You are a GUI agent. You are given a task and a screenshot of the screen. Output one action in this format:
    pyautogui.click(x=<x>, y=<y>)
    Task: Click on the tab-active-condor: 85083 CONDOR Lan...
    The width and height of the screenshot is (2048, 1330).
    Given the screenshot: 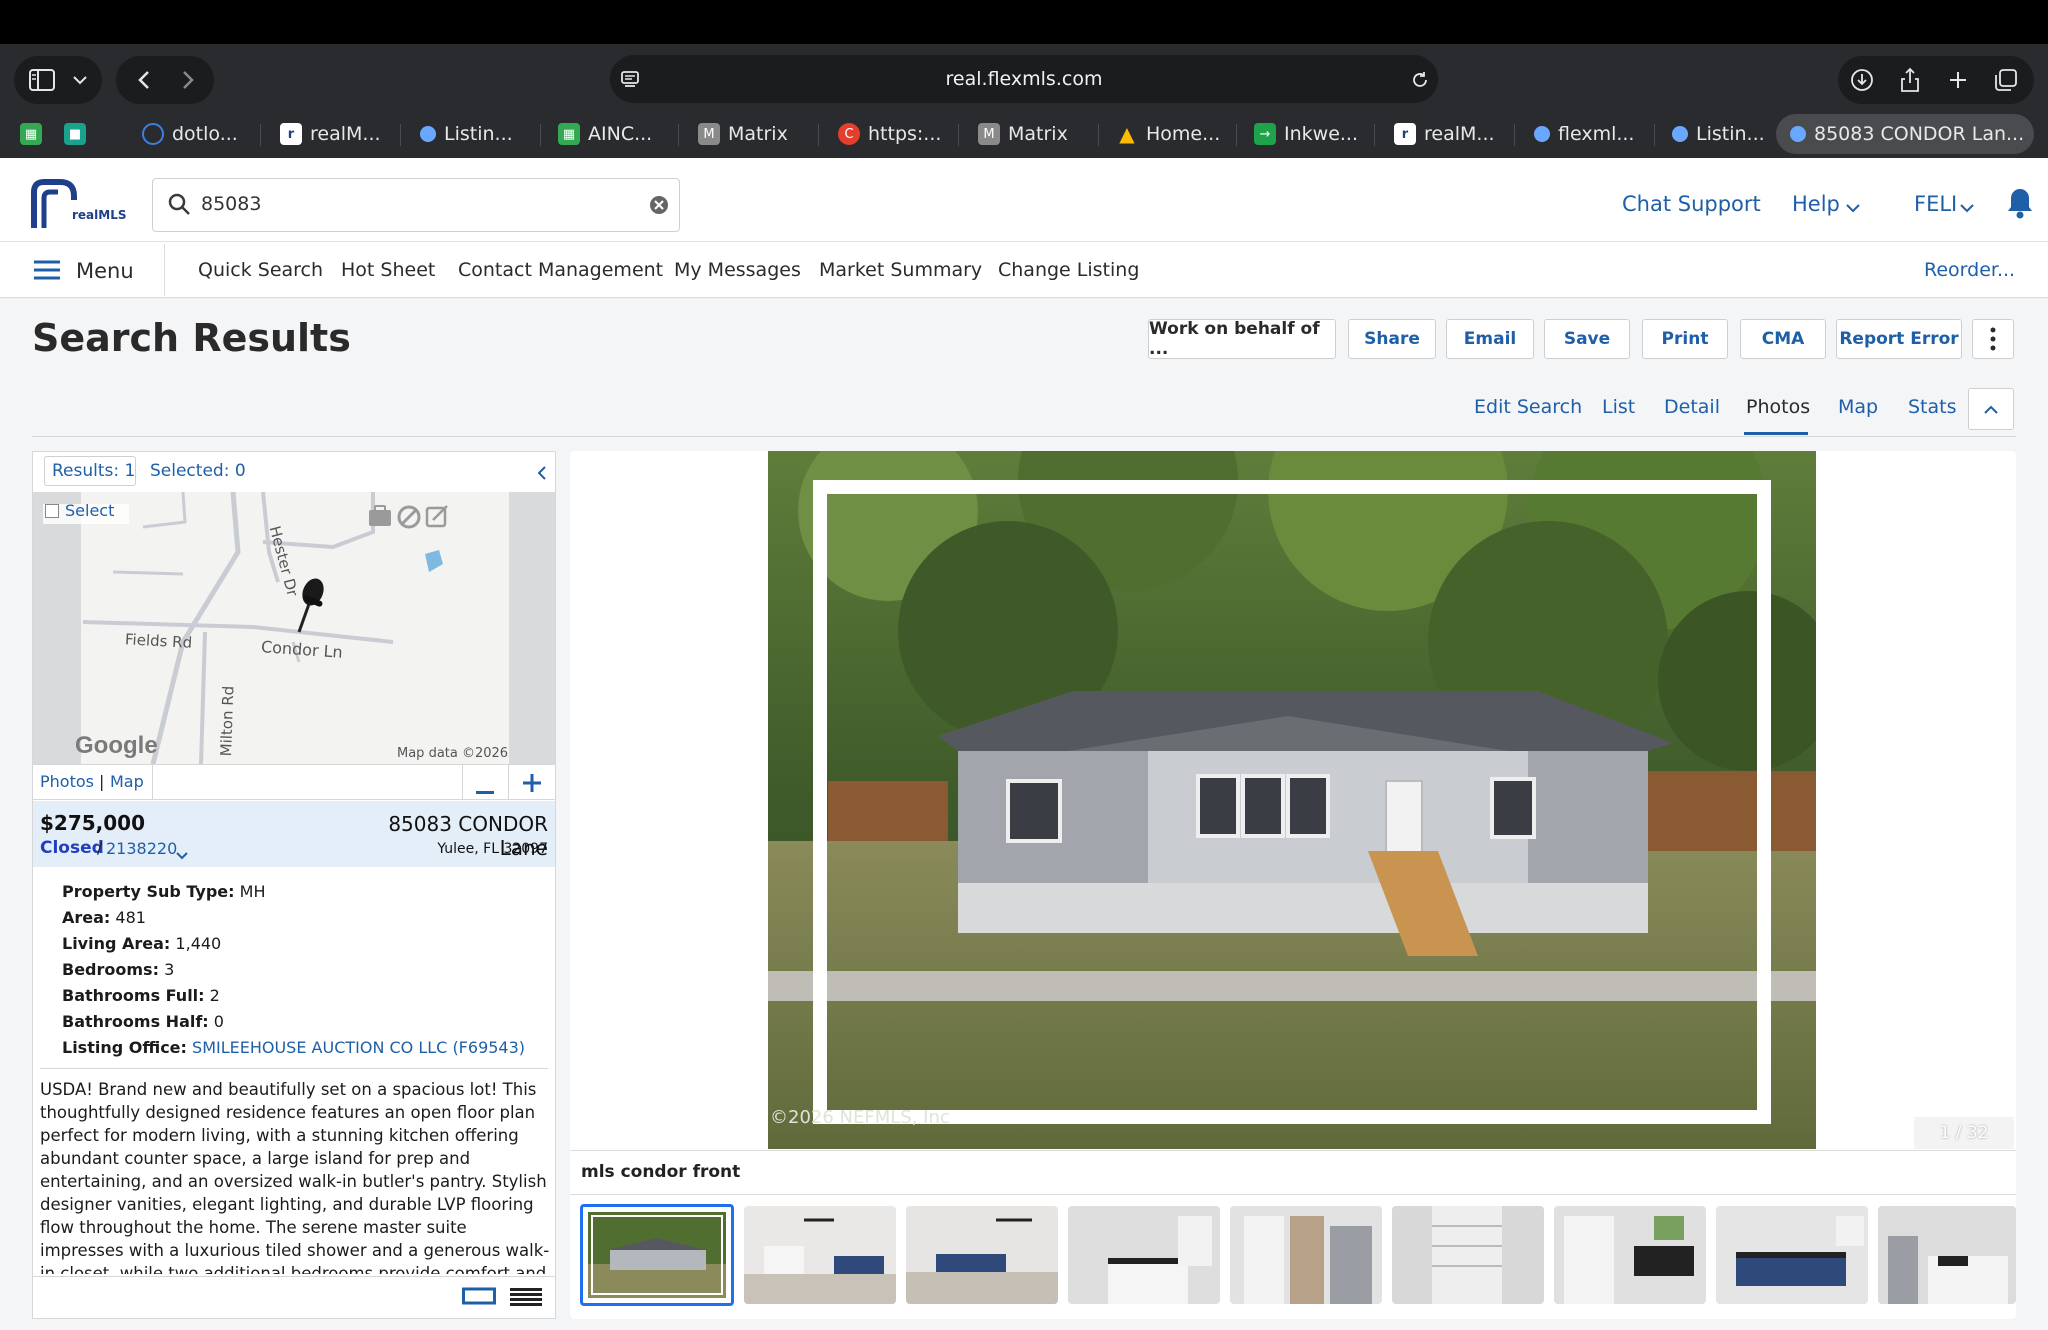 What is the action you would take?
    pyautogui.click(x=1905, y=134)
    